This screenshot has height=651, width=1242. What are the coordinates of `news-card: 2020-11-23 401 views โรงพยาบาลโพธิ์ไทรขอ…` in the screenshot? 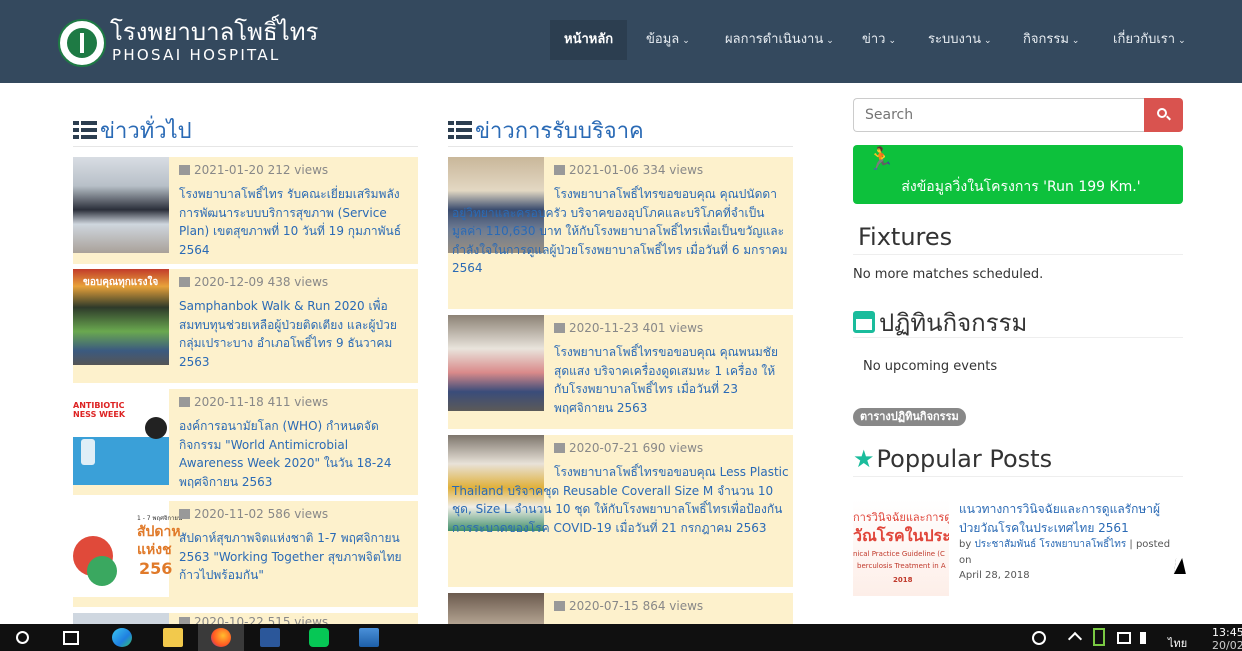 It's located at (620, 372).